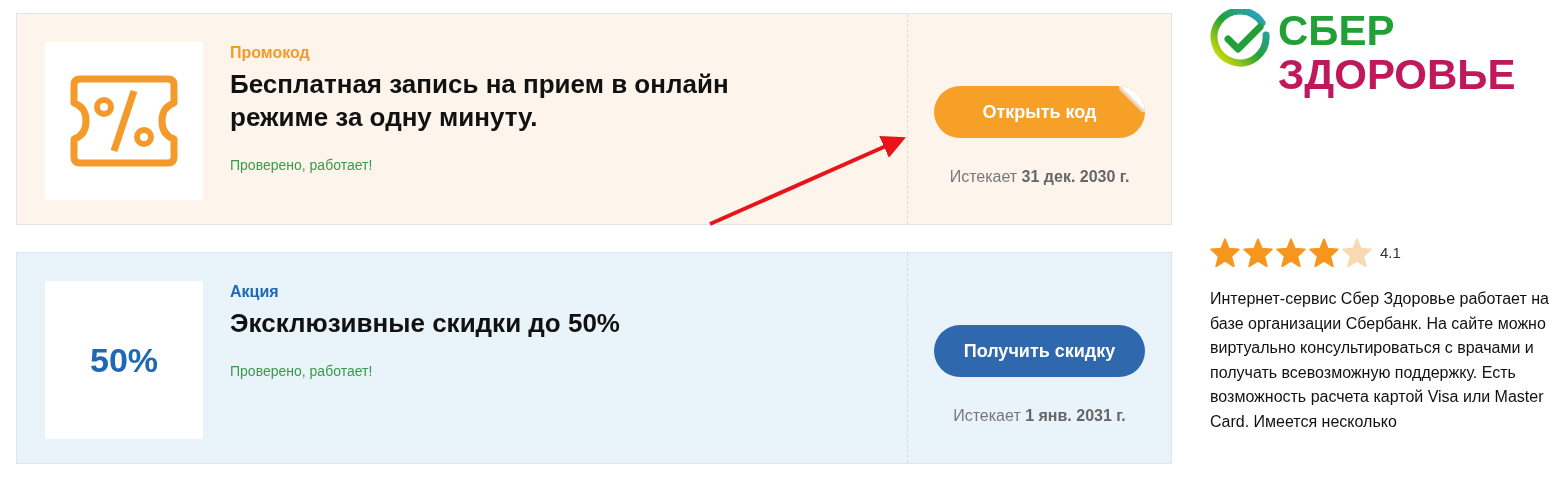 The width and height of the screenshot is (1567, 482). What do you see at coordinates (270, 53) in the screenshot?
I see `offer-type: Промокод` at bounding box center [270, 53].